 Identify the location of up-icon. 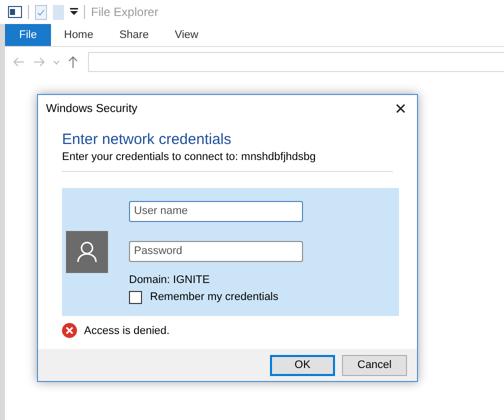
(73, 62).